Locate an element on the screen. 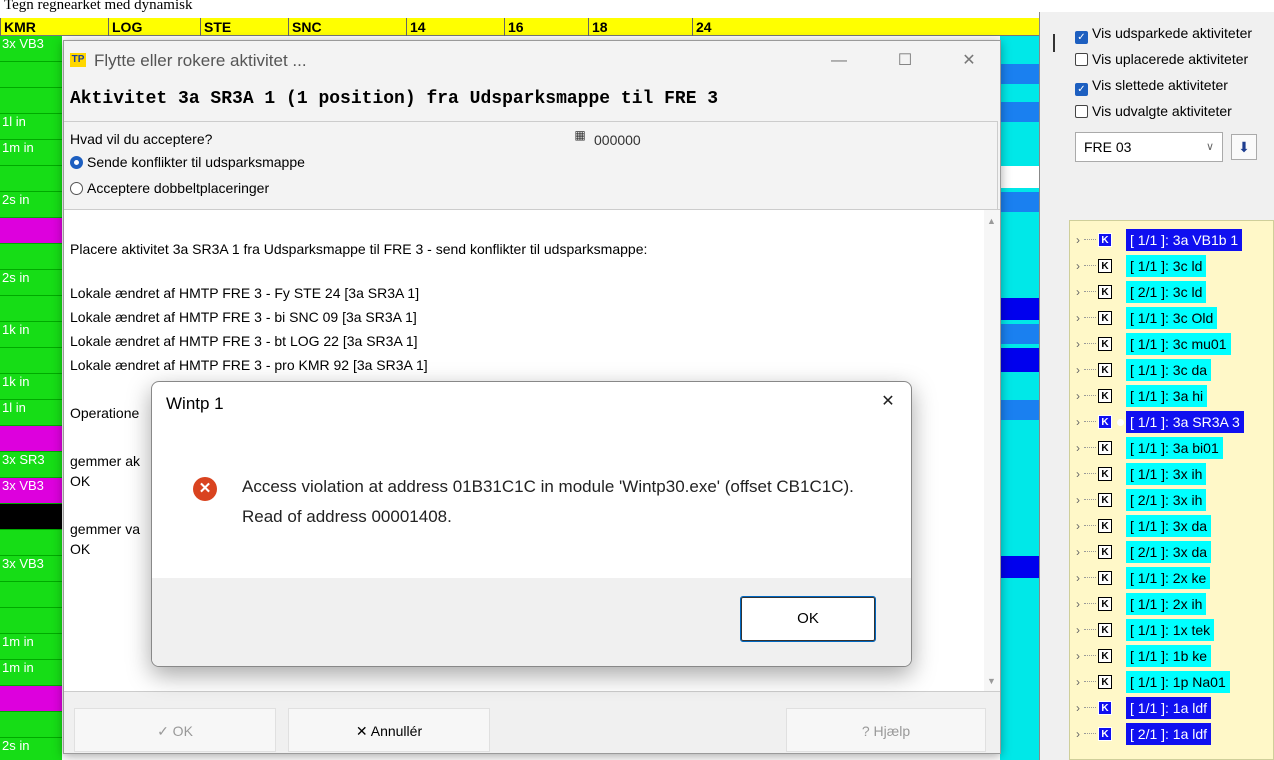 This screenshot has height=760, width=1274. tree-item: › K [ 1/1 ]: 3a VB1b 1 is located at coordinates (1171, 240).